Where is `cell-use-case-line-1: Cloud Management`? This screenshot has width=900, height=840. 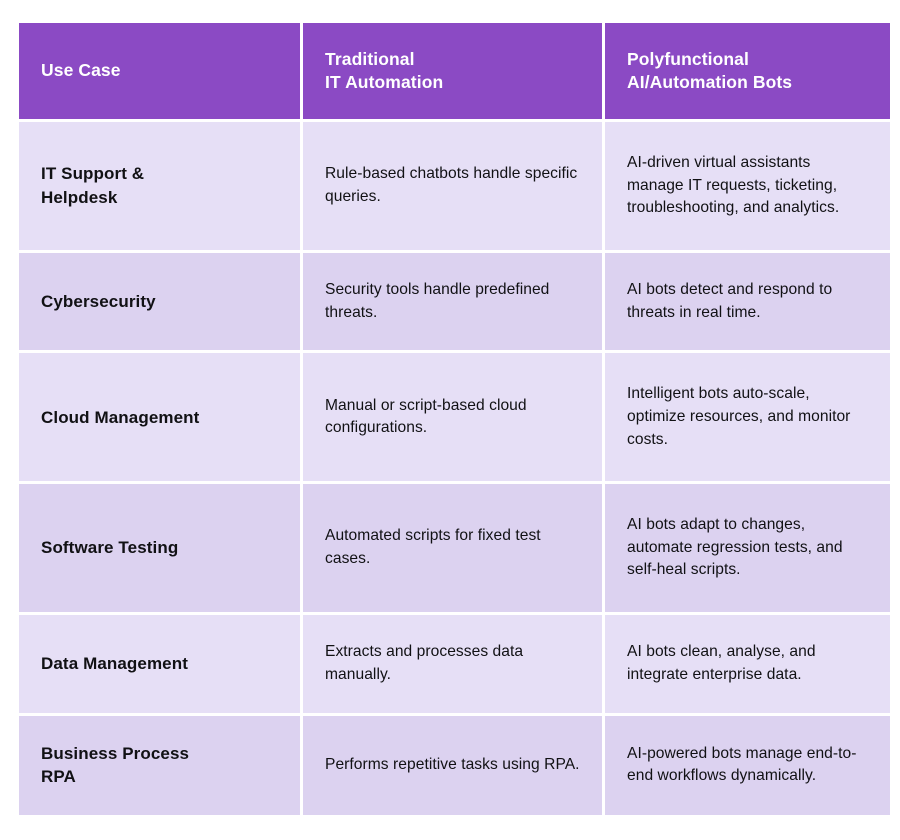 cell-use-case-line-1: Cloud Management is located at coordinates (120, 417).